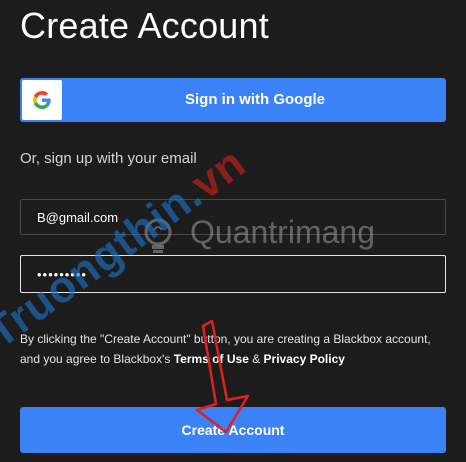 The image size is (466, 462). Describe the element at coordinates (233, 217) in the screenshot. I see `email-field` at that location.